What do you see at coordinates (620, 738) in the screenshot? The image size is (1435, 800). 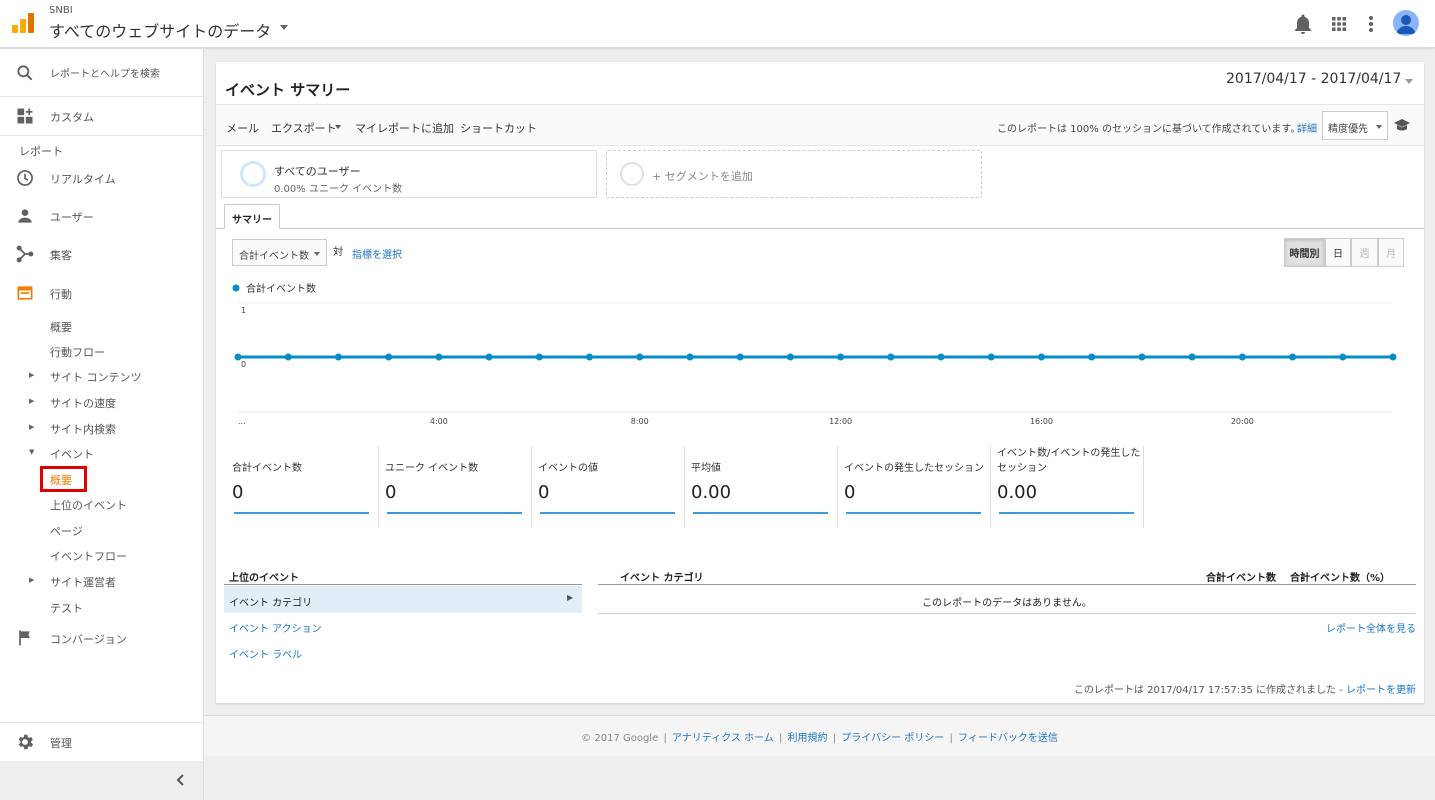 I see `copyright: © 2017 Google` at bounding box center [620, 738].